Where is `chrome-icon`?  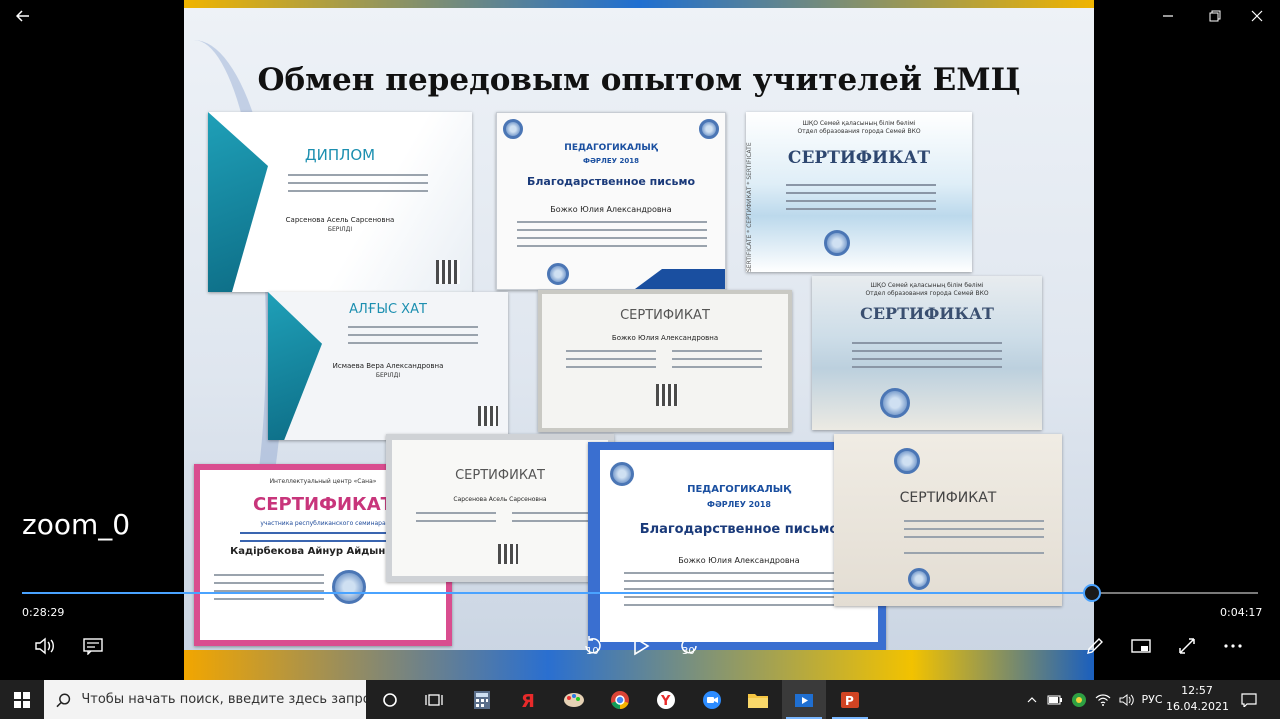
chrome-icon is located at coordinates (620, 699).